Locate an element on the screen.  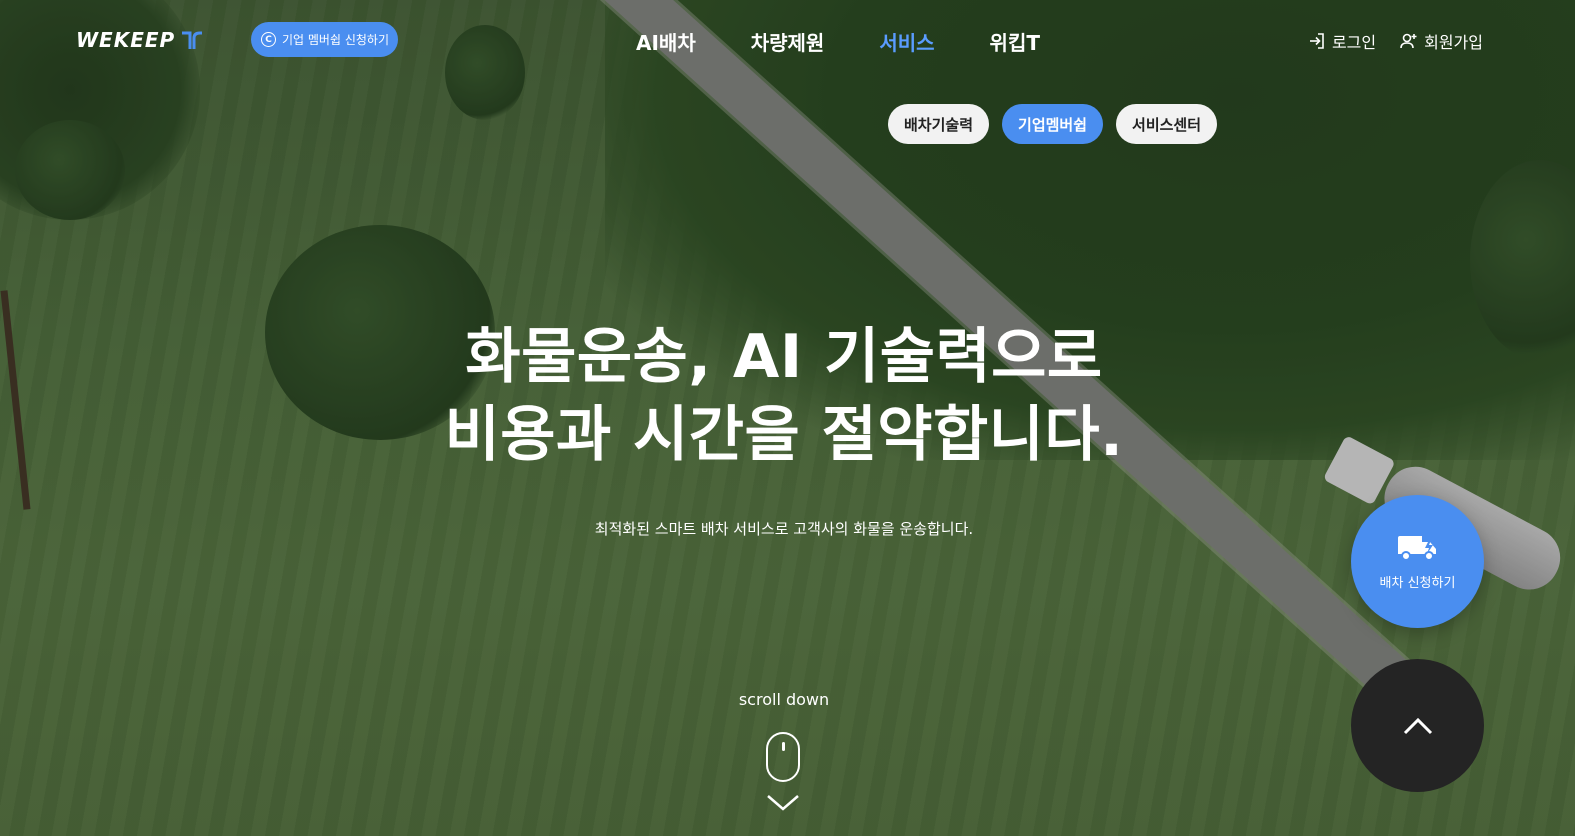
signup-link: 회원가입 is located at coordinates (1441, 41).